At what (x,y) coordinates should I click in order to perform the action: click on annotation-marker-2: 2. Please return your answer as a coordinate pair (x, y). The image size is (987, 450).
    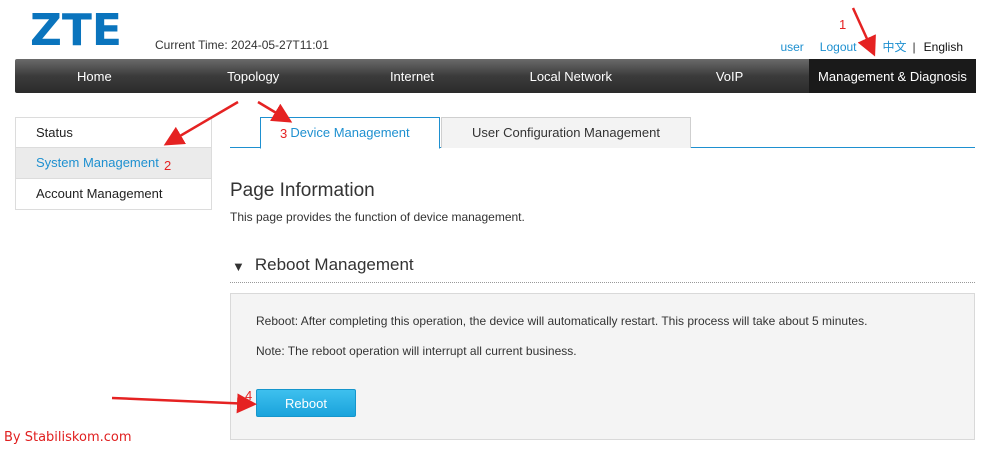
    Looking at the image, I should click on (168, 165).